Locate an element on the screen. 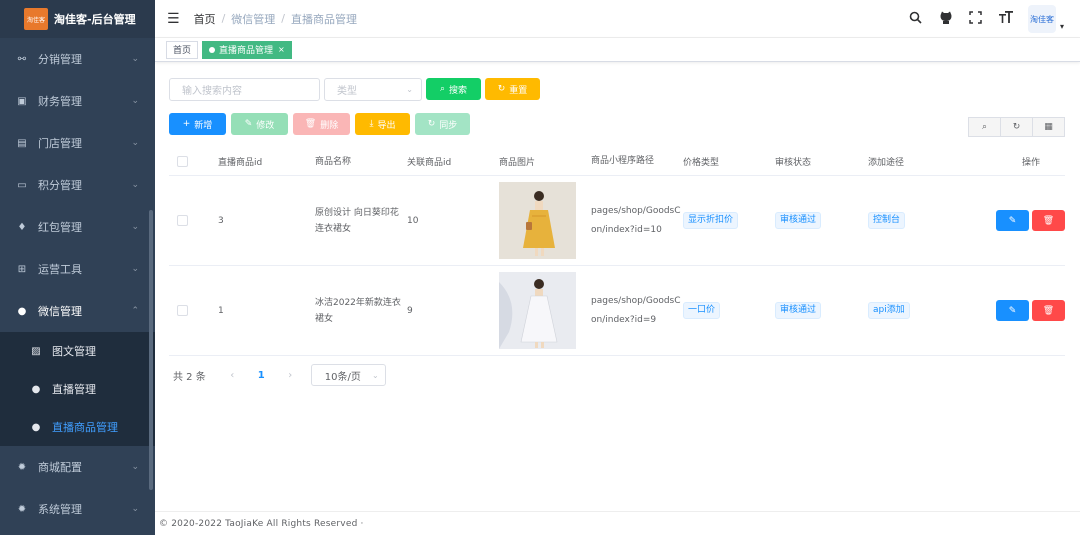 This screenshot has width=1080, height=535. via-badge: api添加 is located at coordinates (889, 310).